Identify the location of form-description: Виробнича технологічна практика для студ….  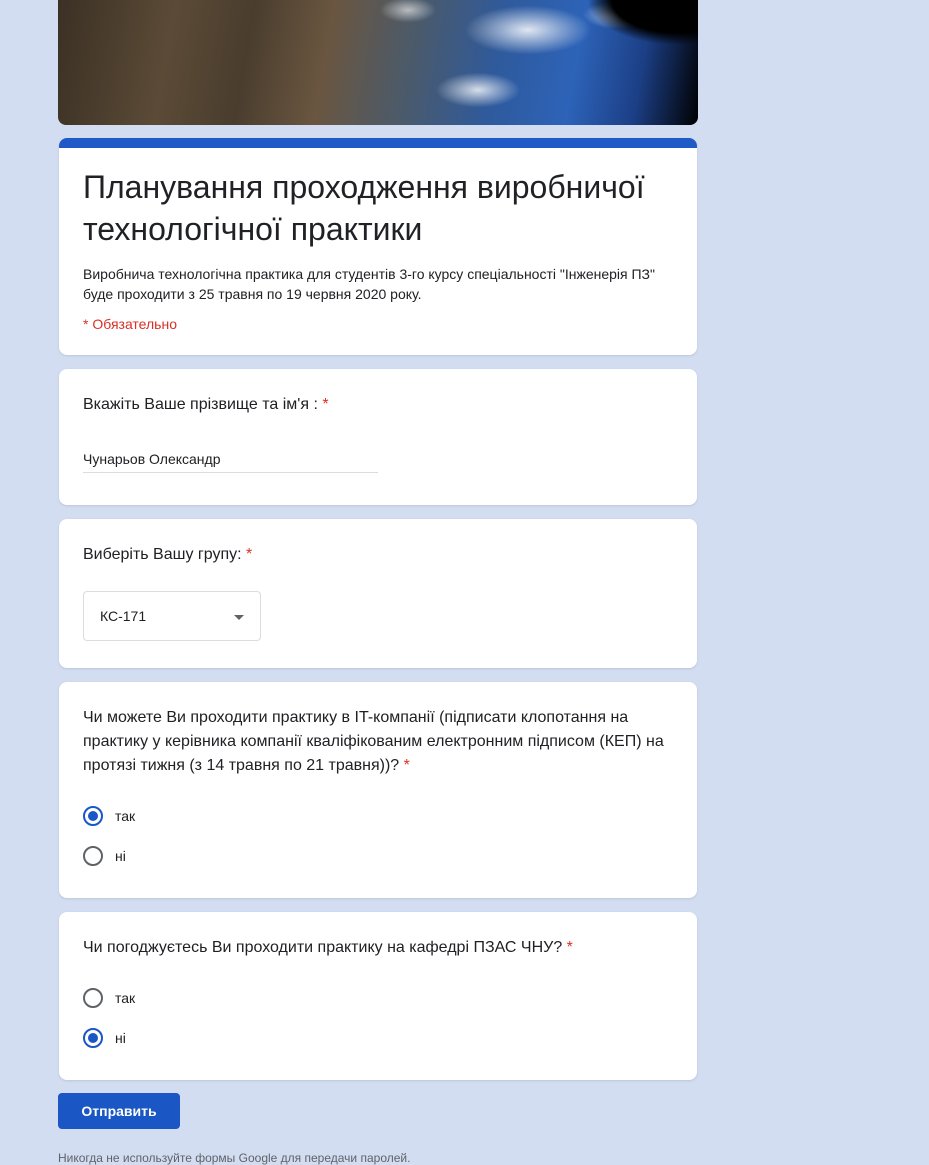
(369, 284).